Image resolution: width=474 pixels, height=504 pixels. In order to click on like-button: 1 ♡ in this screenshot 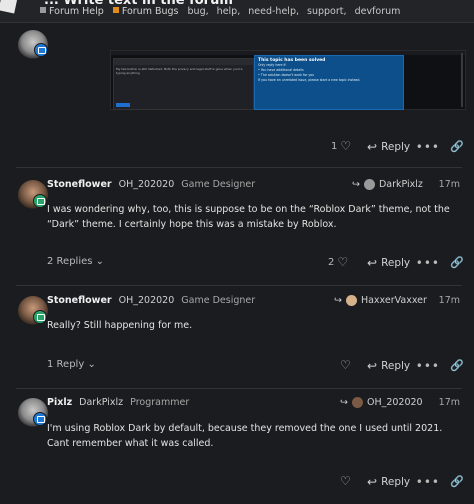, I will do `click(341, 146)`.